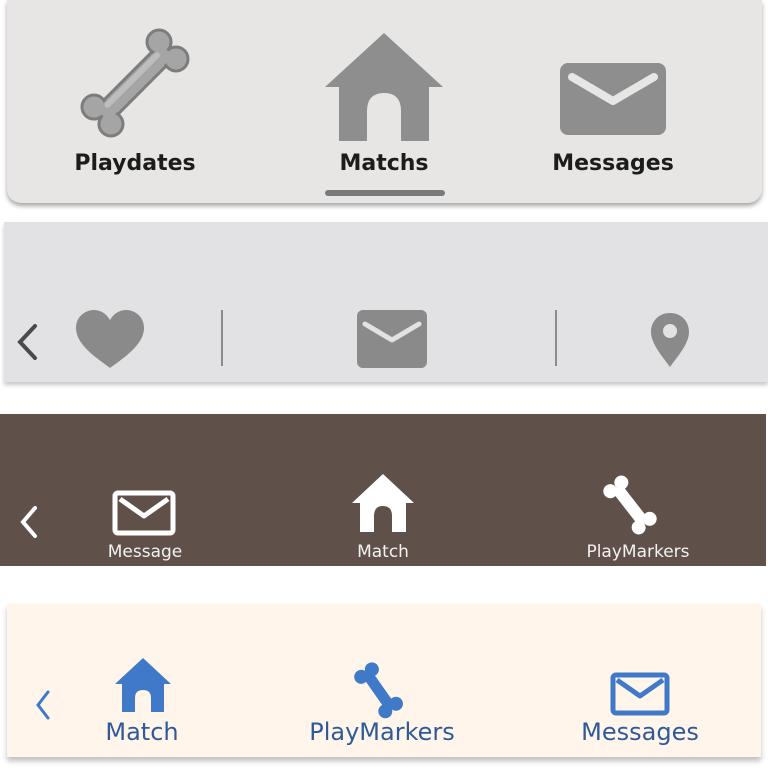  I want to click on location-pin-icon, so click(670, 342).